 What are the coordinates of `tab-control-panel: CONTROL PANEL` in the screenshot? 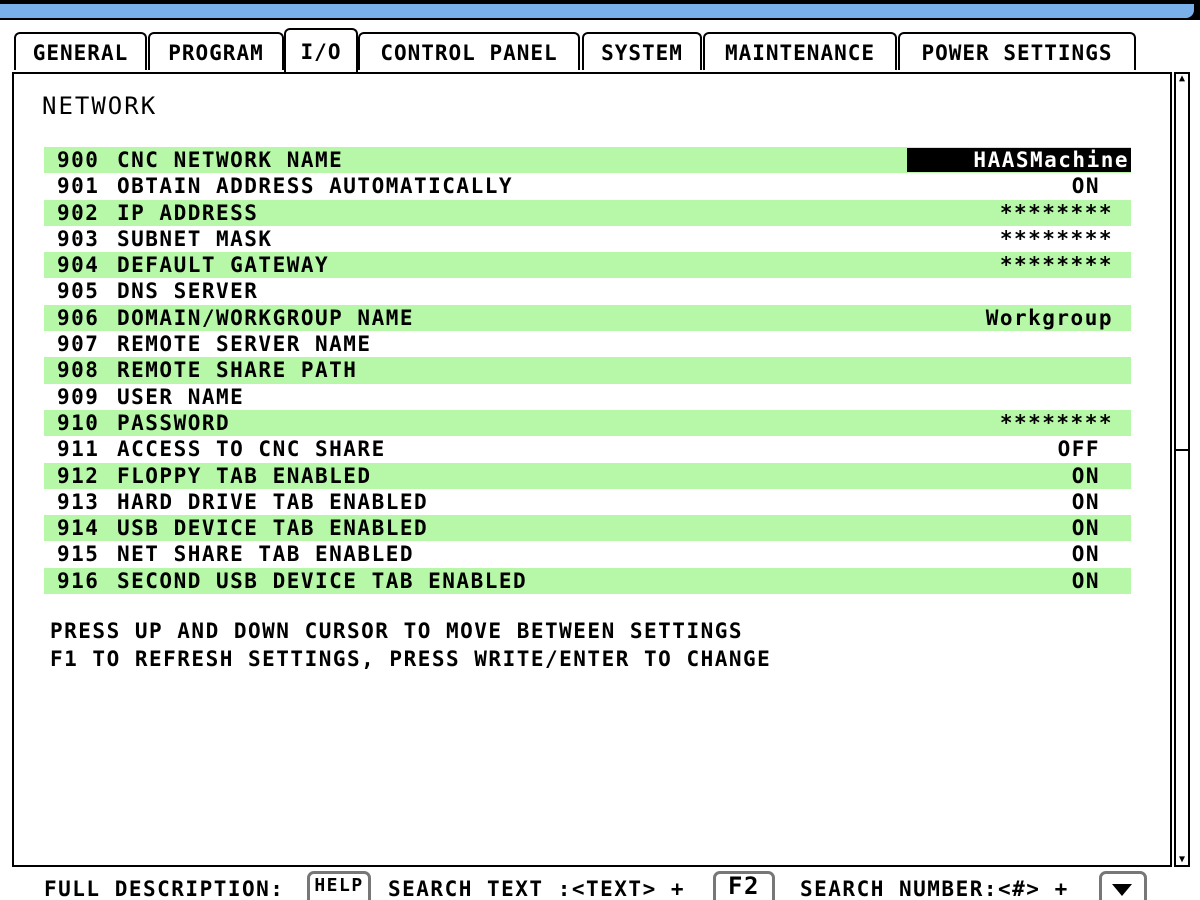 It's located at (469, 51).